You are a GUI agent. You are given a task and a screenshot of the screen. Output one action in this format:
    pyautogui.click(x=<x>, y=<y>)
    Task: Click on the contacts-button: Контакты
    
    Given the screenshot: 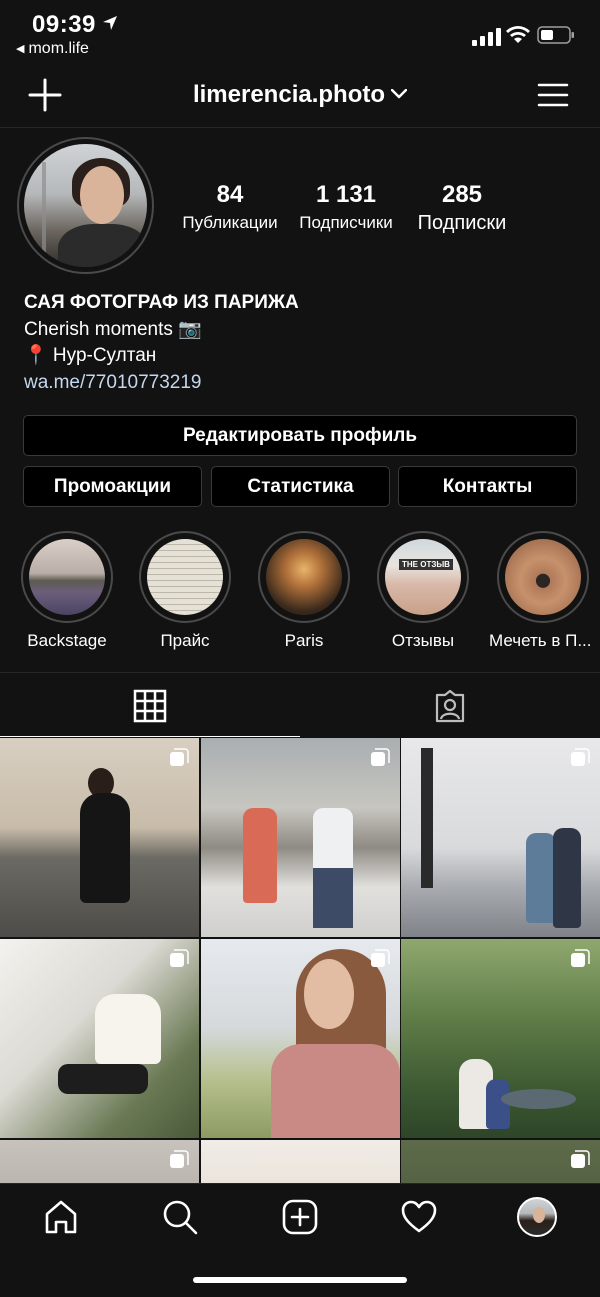 What is the action you would take?
    pyautogui.click(x=487, y=486)
    